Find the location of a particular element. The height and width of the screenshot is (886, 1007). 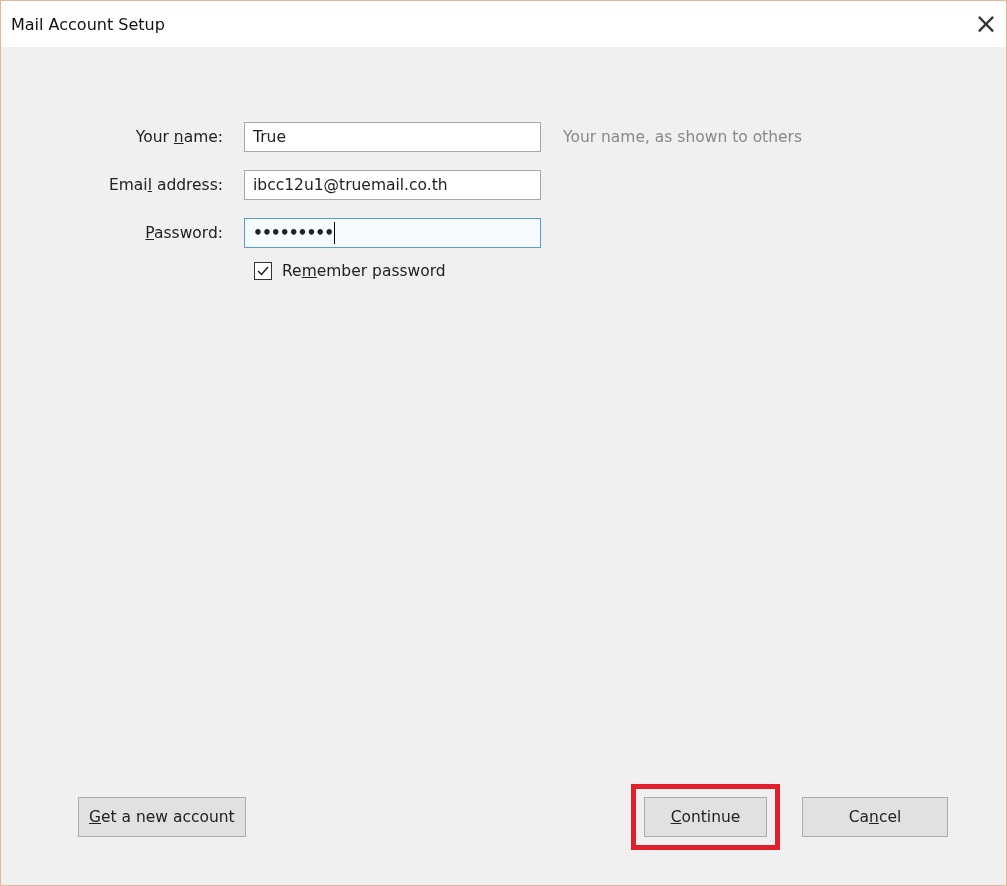

window-title: Mail Account Setup is located at coordinates (88, 24).